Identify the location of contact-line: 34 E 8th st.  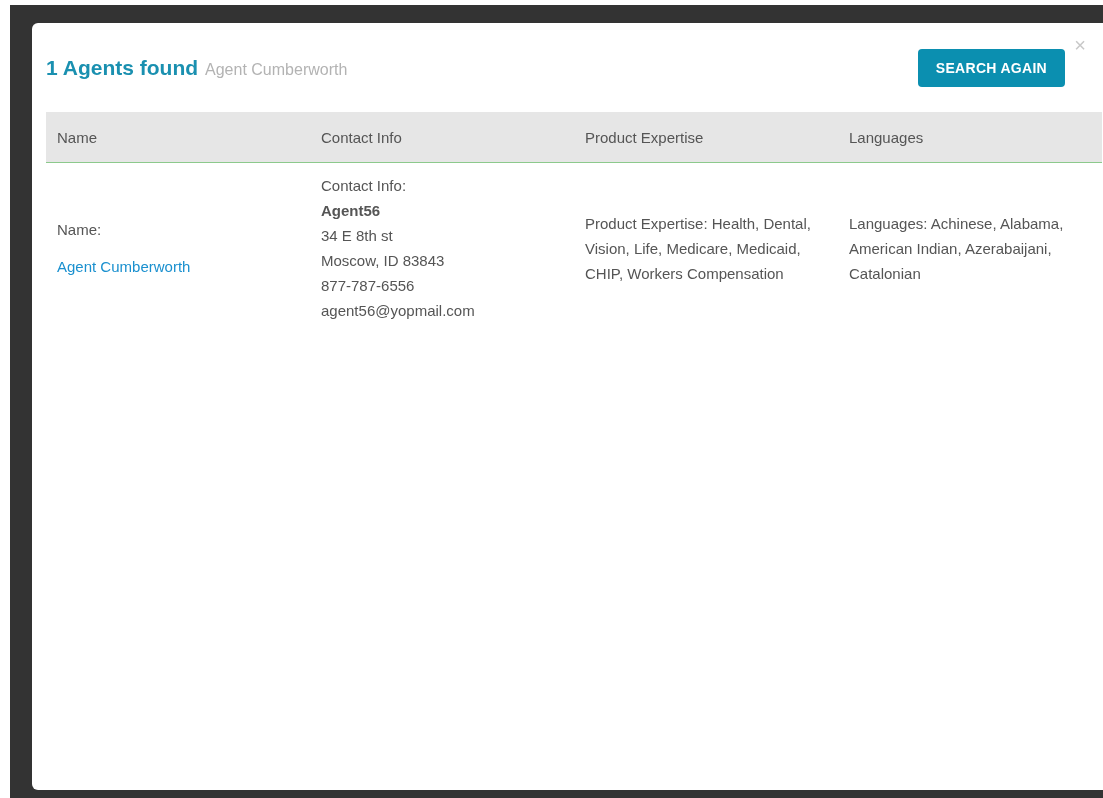
(357, 236).